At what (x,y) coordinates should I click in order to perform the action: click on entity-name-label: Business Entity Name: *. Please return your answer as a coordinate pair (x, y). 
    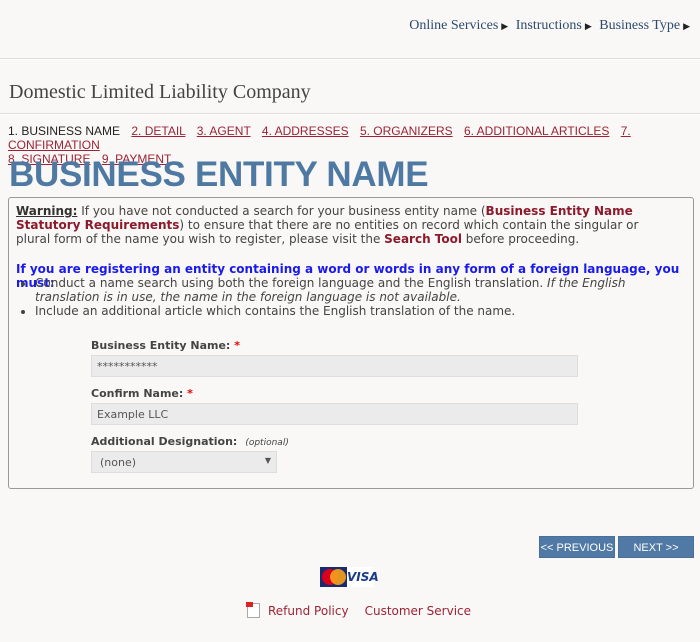
    Looking at the image, I should click on (334, 345).